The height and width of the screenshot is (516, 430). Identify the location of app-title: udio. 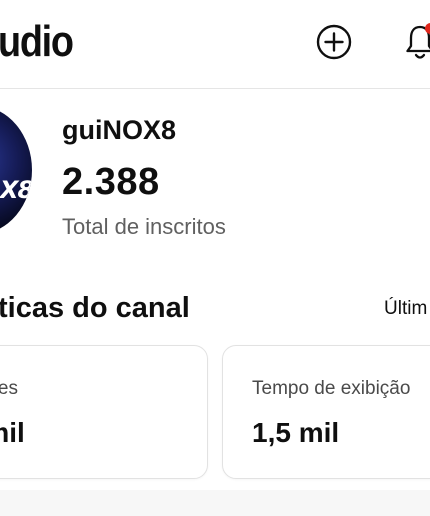
(37, 41).